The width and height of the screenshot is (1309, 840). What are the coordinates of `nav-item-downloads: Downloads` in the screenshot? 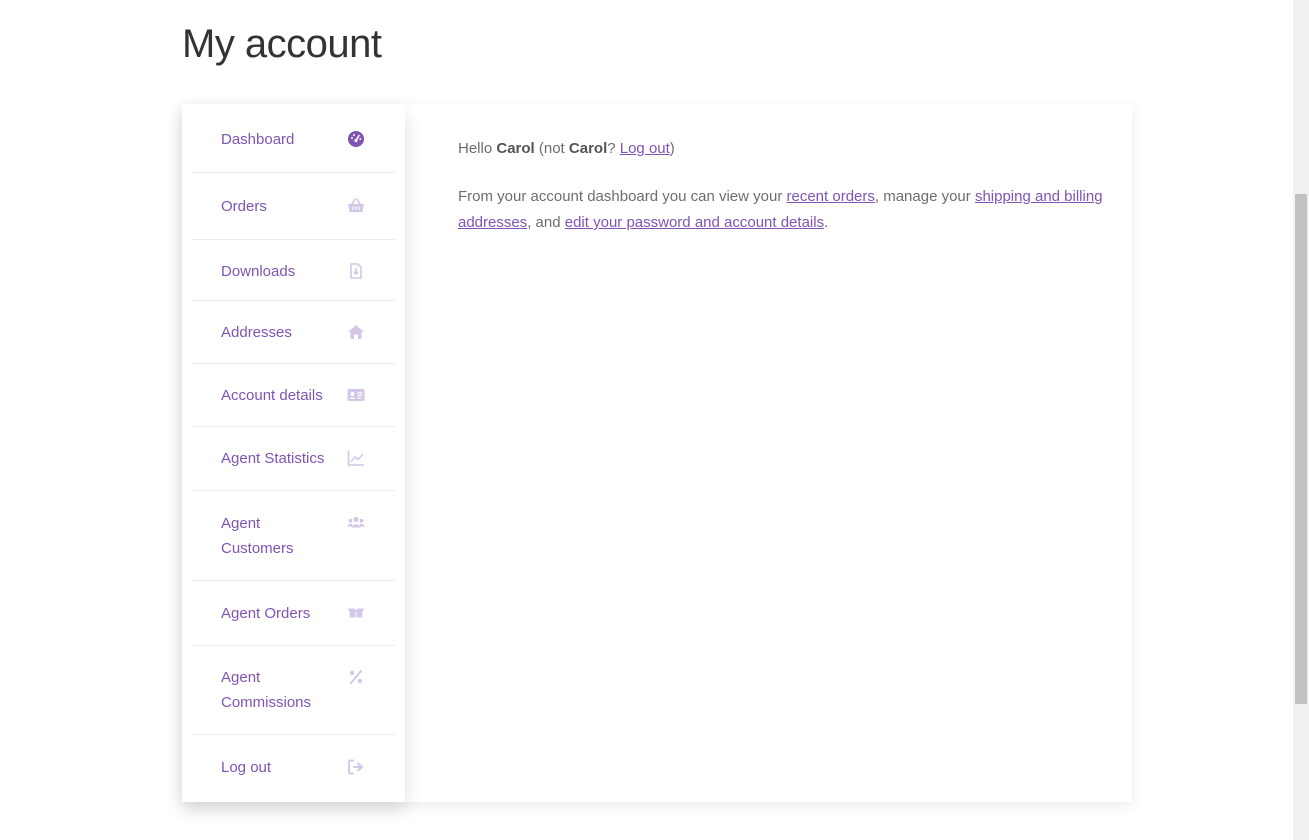 It's located at (293, 270).